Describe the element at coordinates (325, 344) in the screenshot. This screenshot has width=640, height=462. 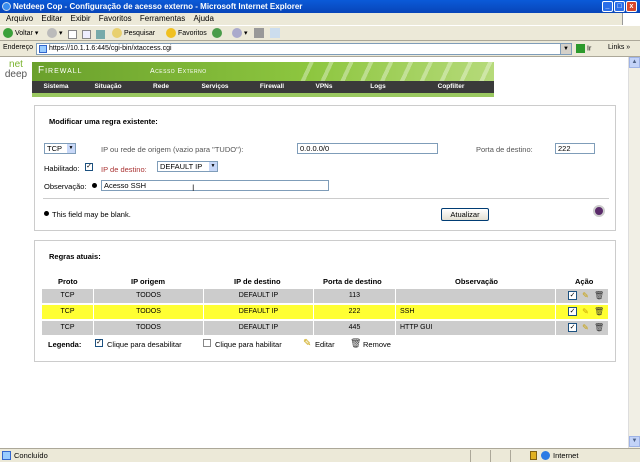
I see `legend-edit: Editar` at that location.